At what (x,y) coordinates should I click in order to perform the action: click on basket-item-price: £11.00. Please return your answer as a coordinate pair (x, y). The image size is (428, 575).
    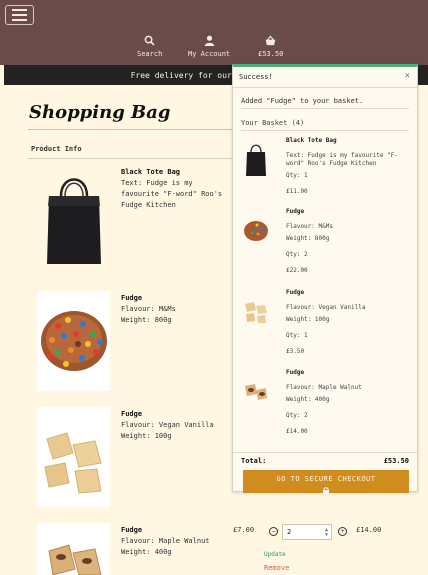
    Looking at the image, I should click on (297, 191).